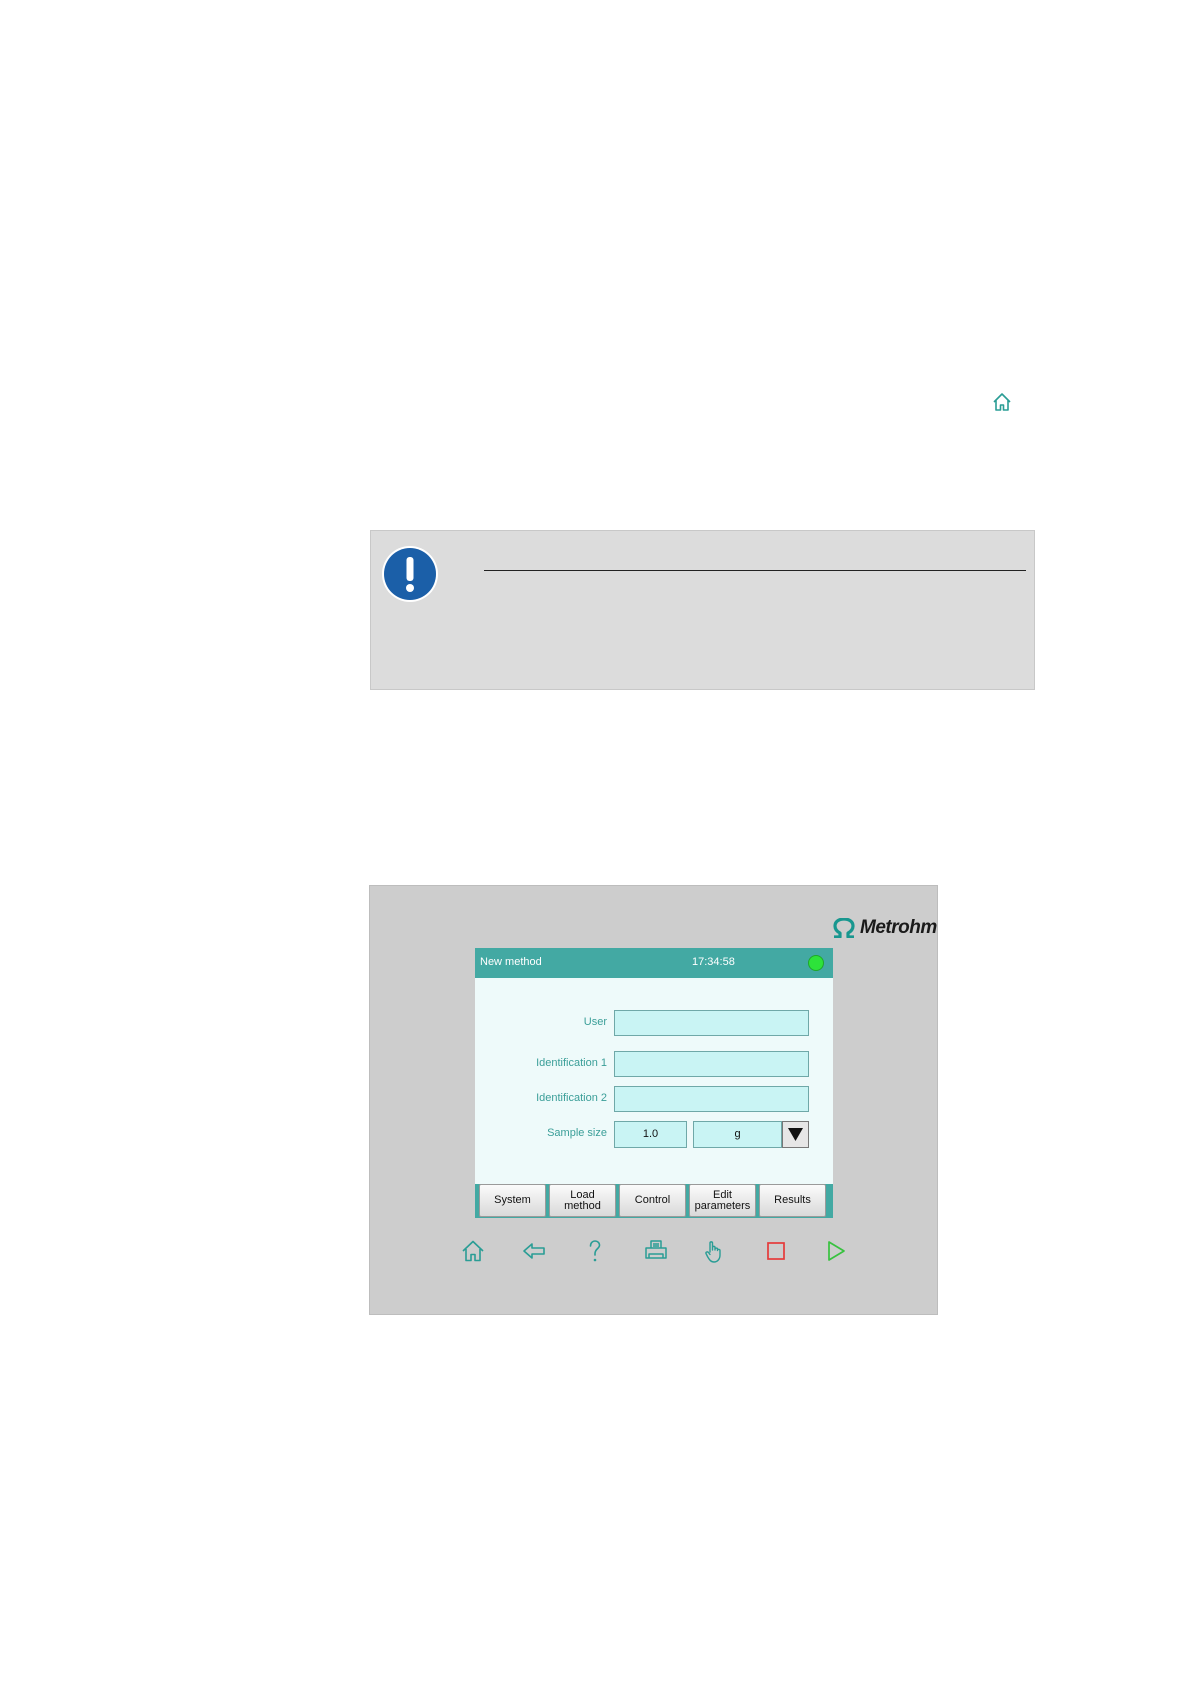  What do you see at coordinates (650, 1134) in the screenshot?
I see `sample-size-field: 1.0` at bounding box center [650, 1134].